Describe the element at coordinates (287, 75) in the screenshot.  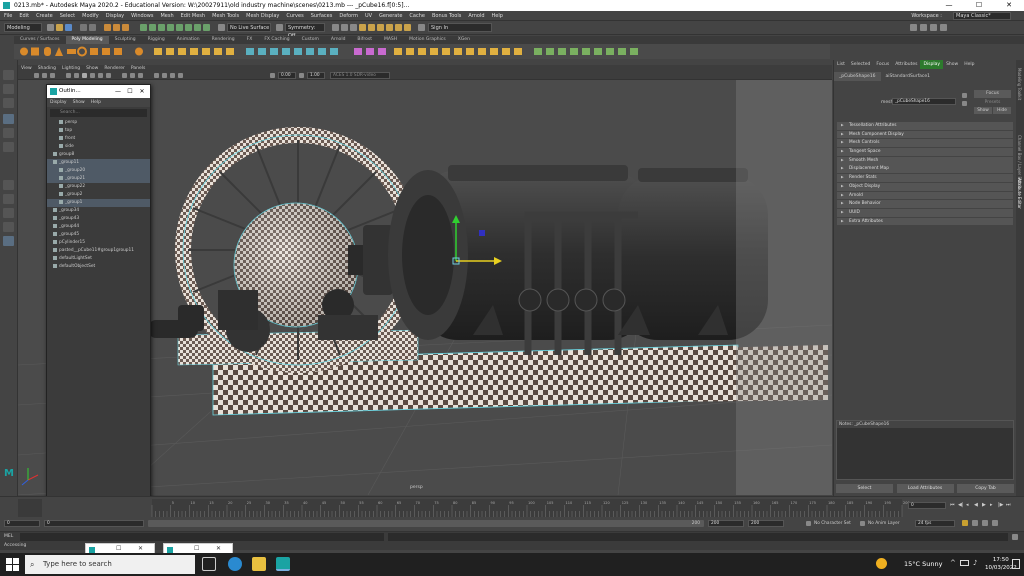
I see `exposure-field: 0.00` at that location.